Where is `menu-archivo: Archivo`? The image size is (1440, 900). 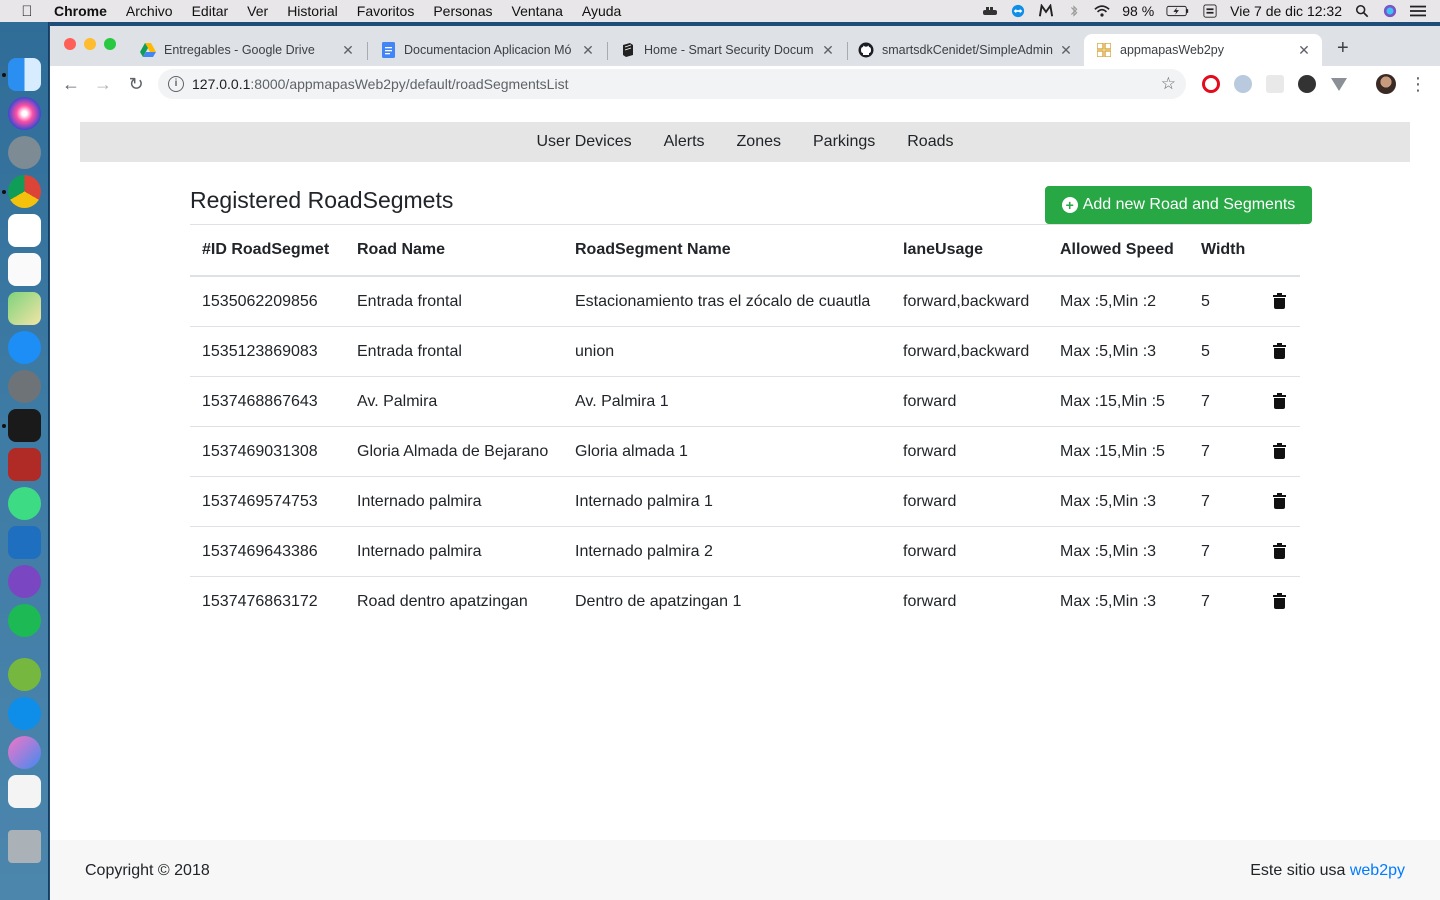
menu-archivo: Archivo is located at coordinates (149, 11).